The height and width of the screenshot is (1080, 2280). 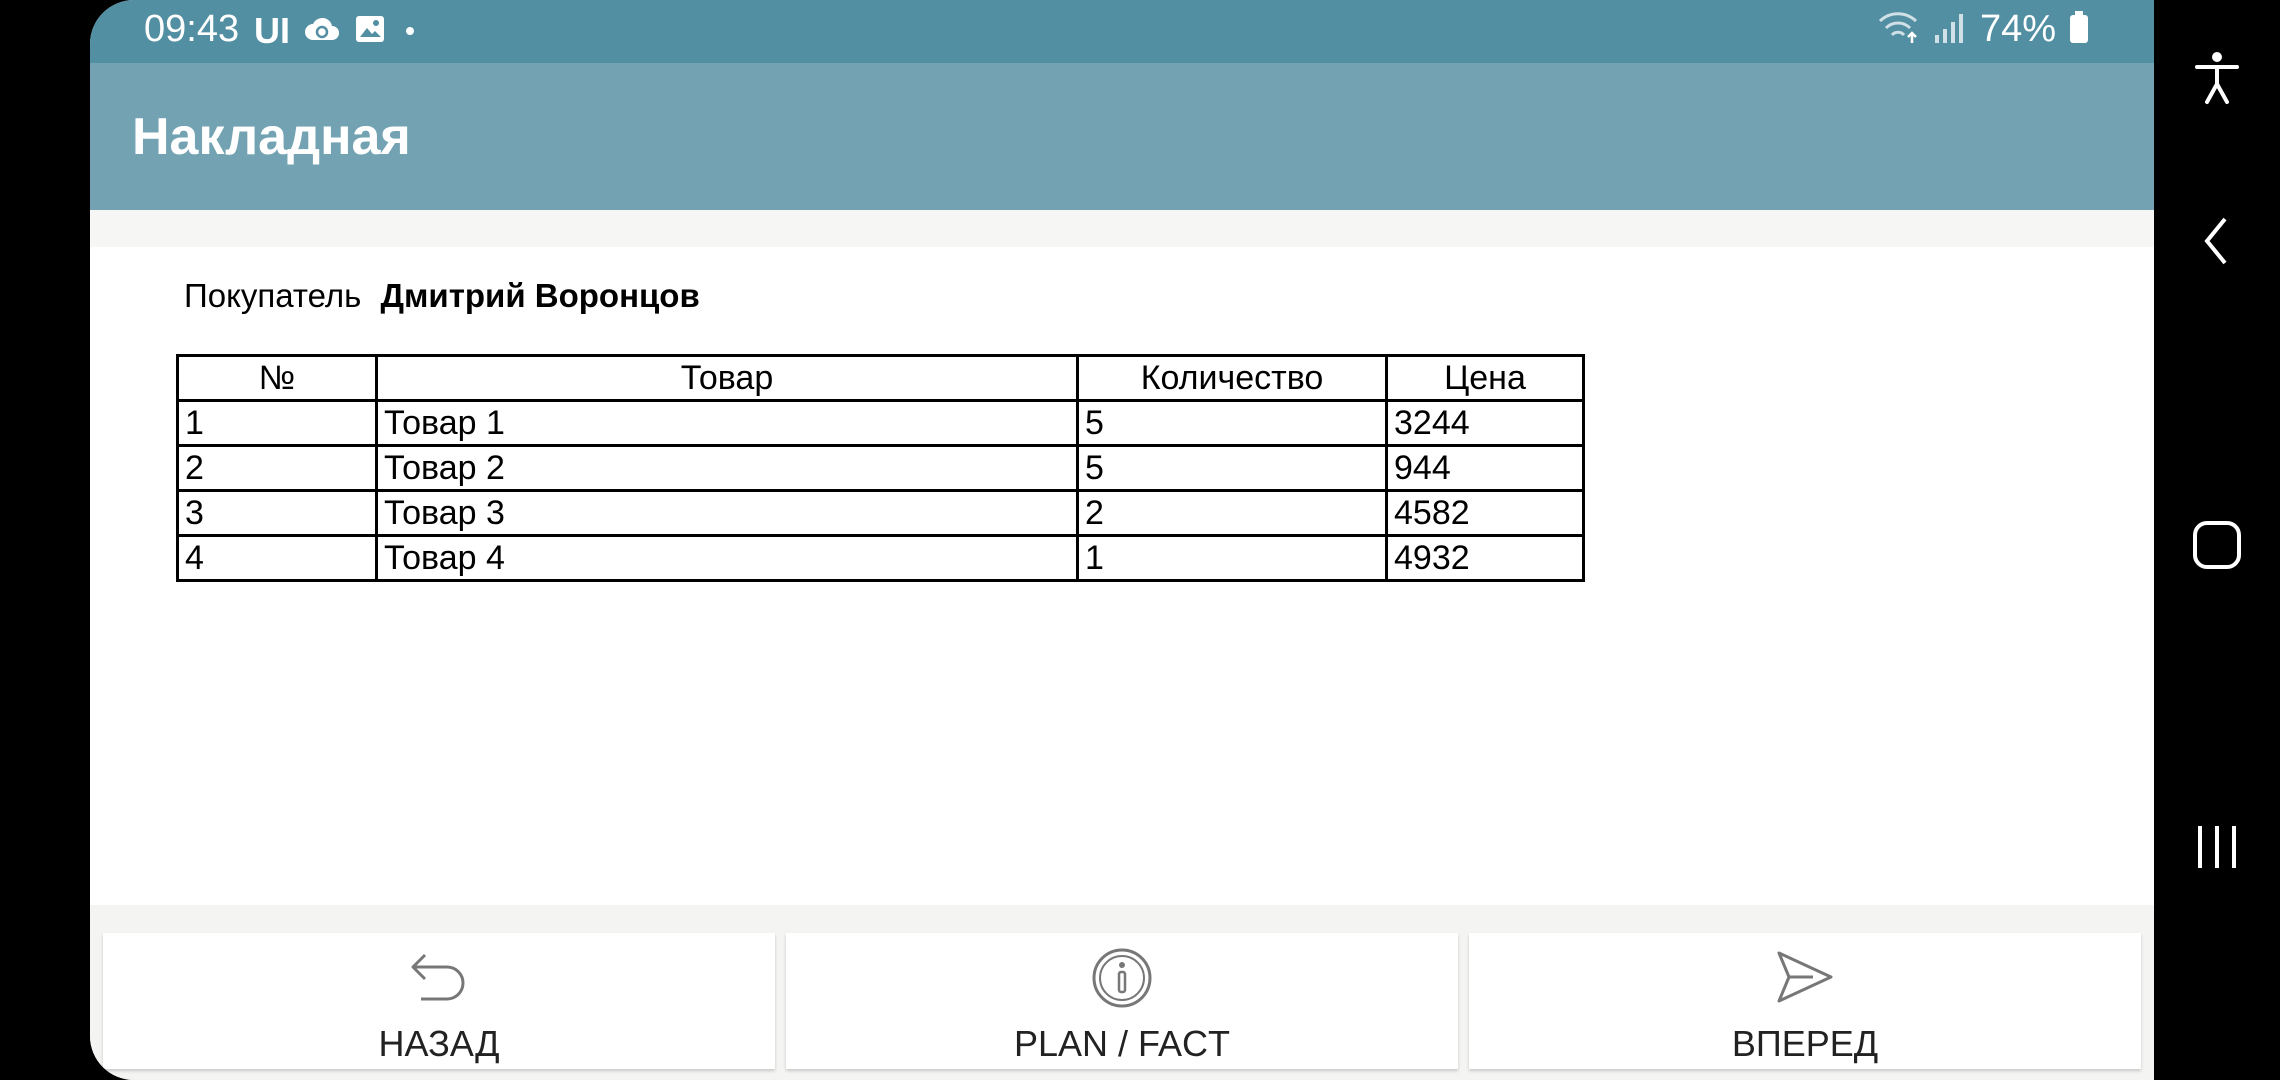 I want to click on system-navigation-bar, so click(x=2217, y=540).